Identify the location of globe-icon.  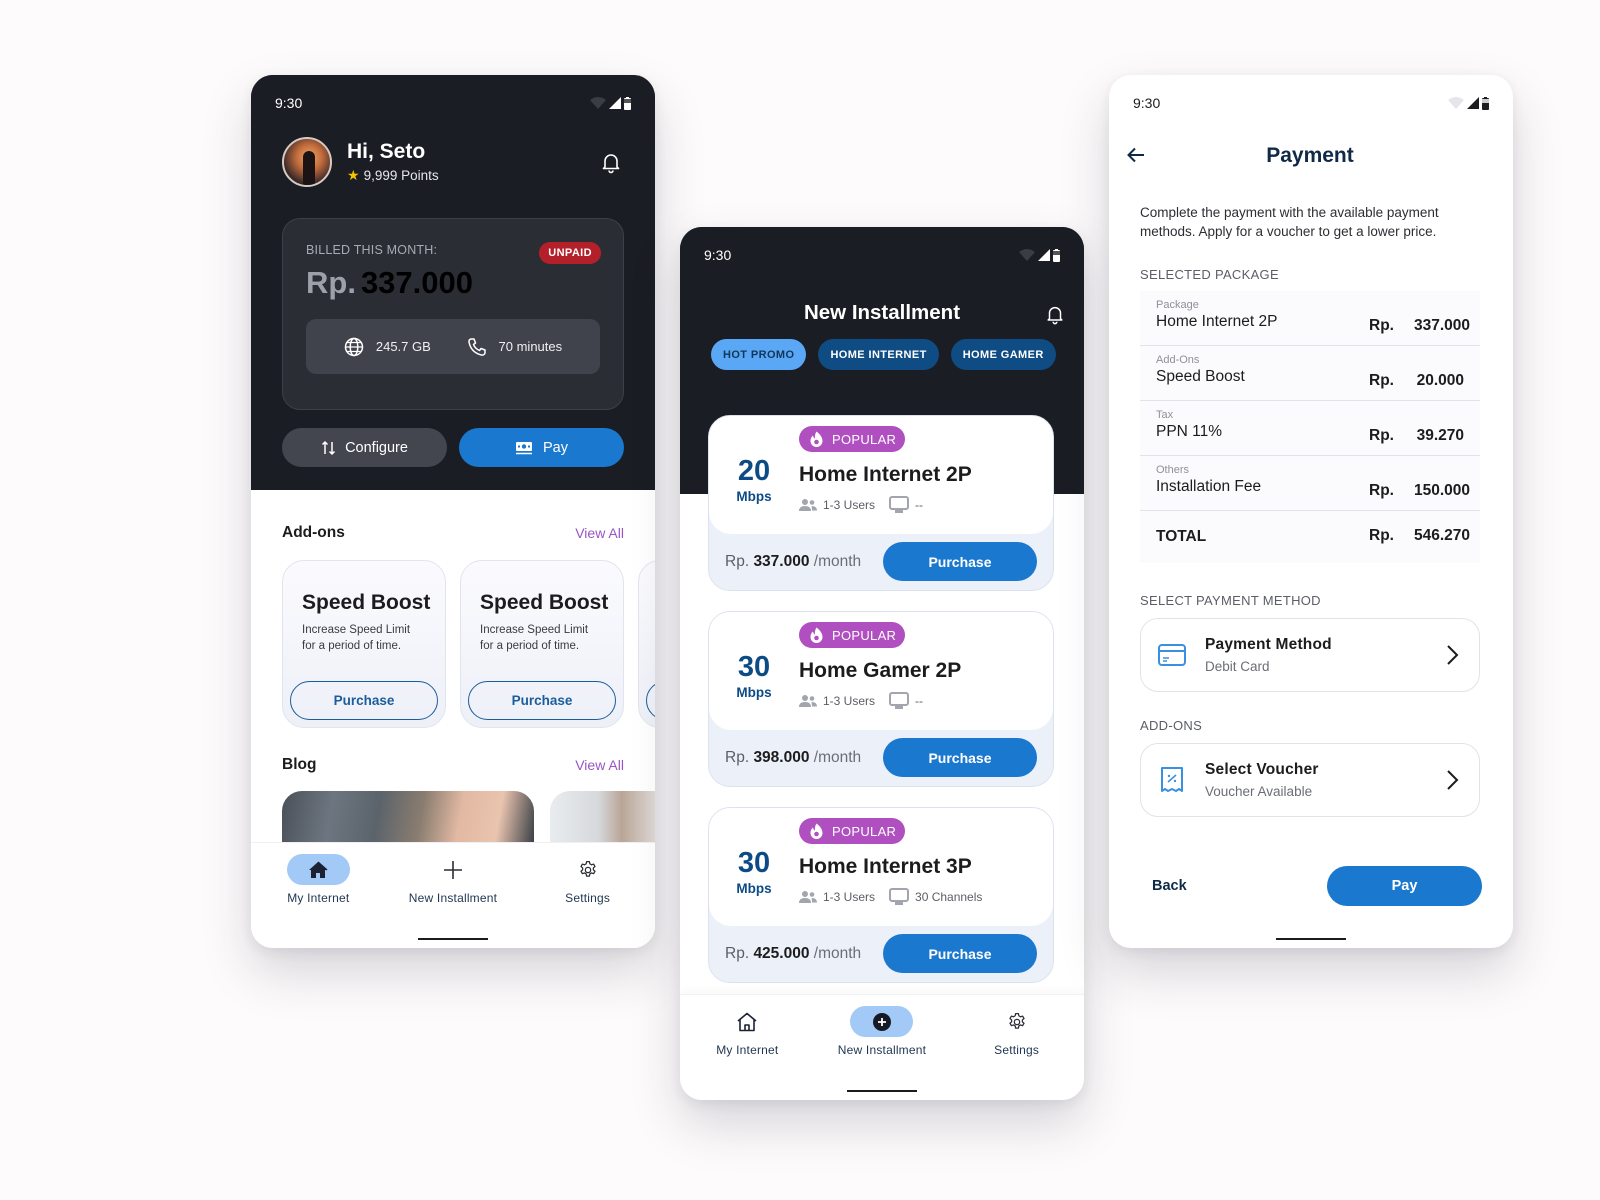
(354, 346).